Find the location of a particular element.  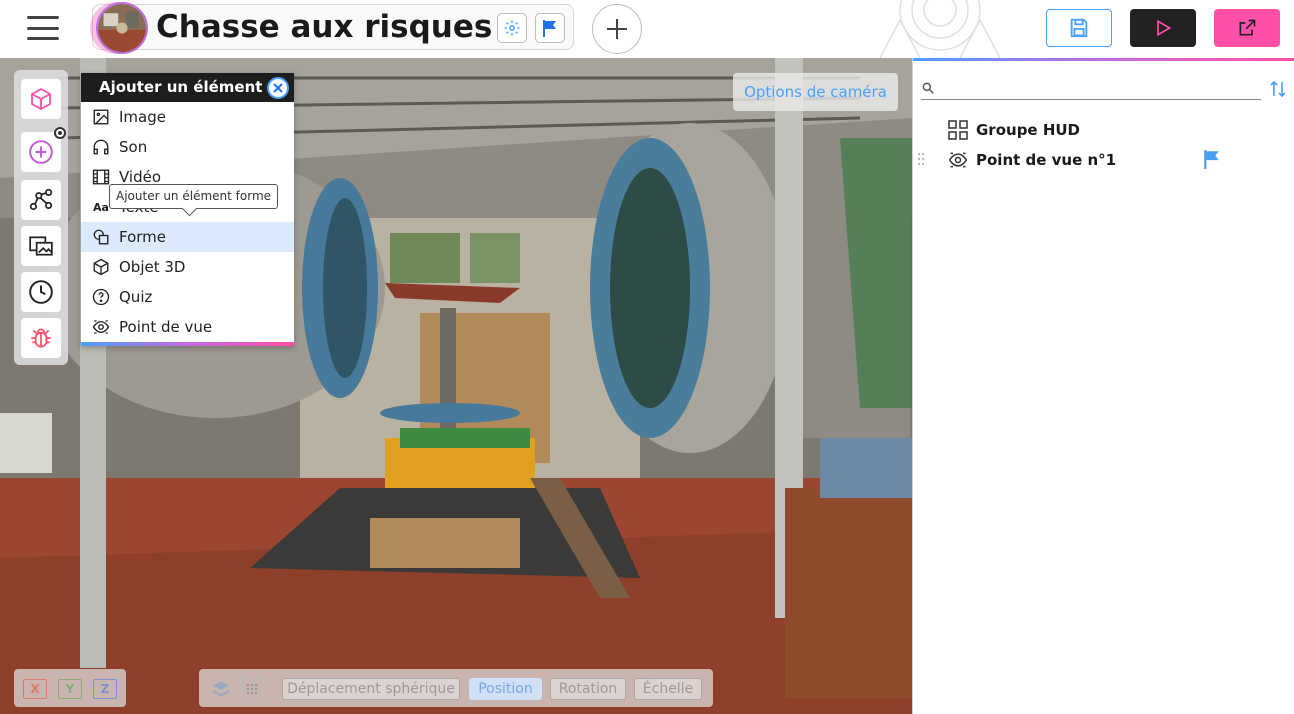

drag-handle-icon is located at coordinates (921, 159).